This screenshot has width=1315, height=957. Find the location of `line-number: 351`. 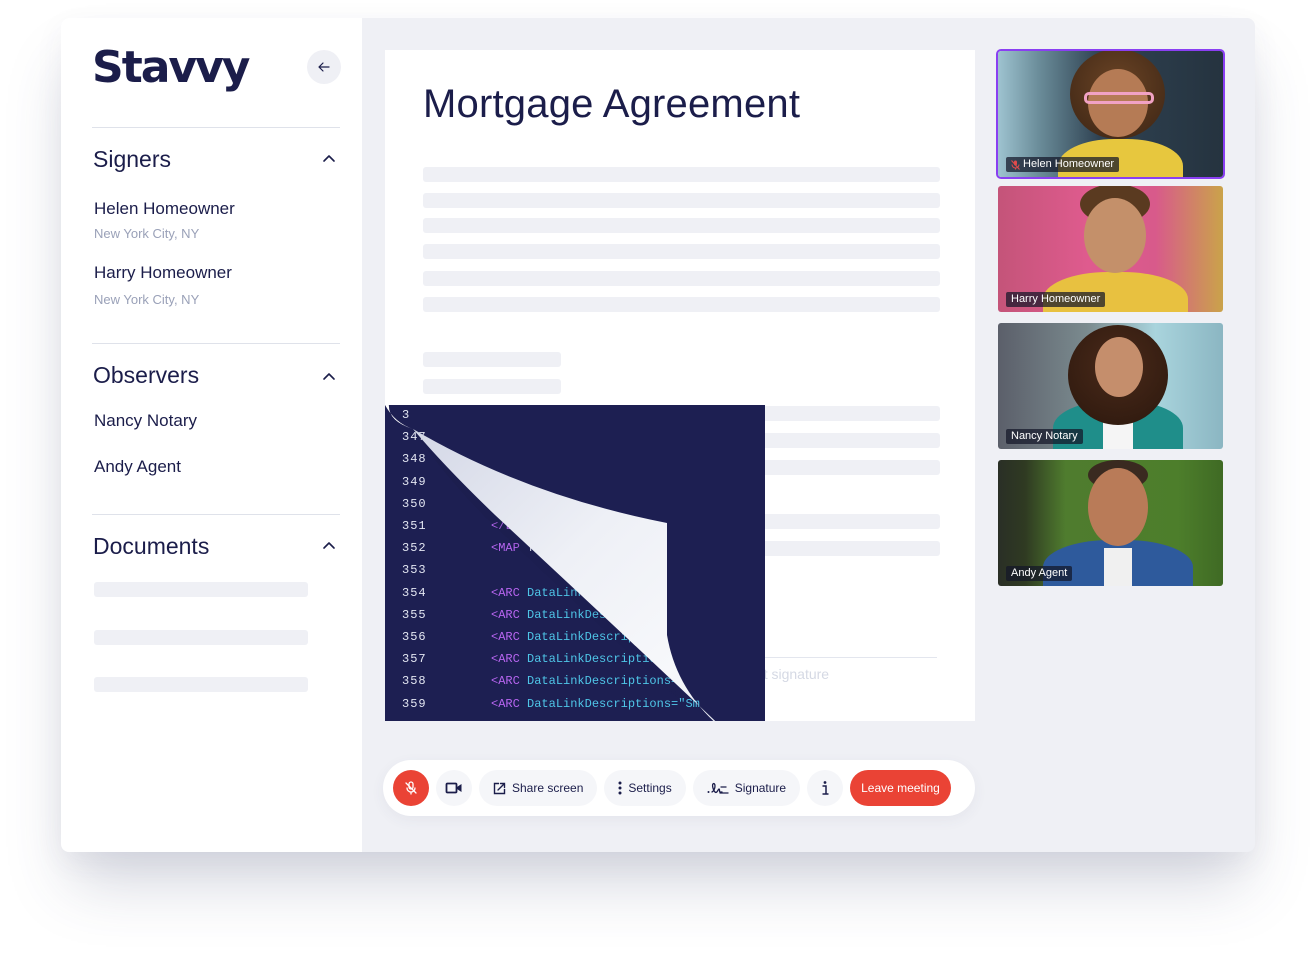

line-number: 351 is located at coordinates (414, 526).